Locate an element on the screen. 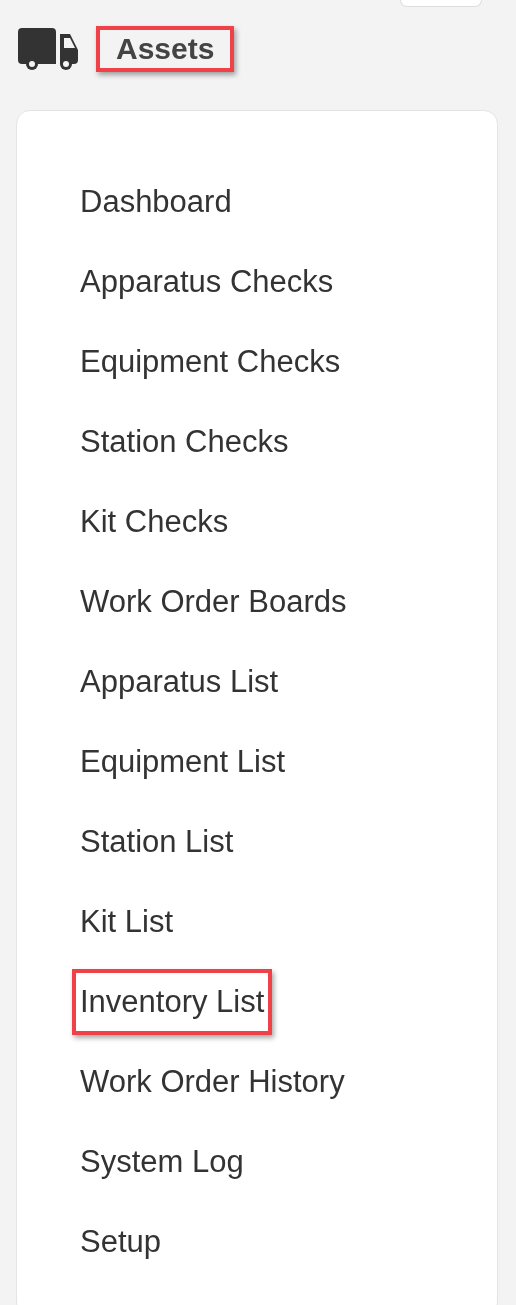 This screenshot has height=1305, width=516. section-title: Assets is located at coordinates (165, 49).